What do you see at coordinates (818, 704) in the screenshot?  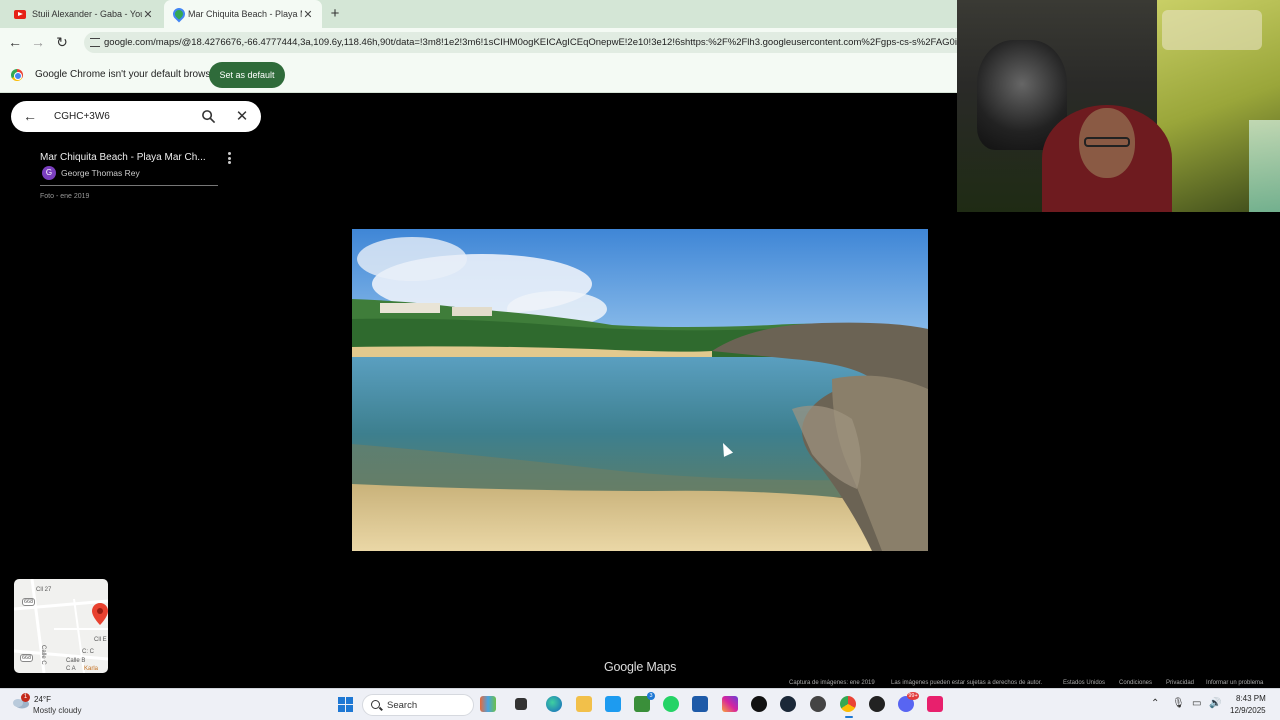 I see `obs-icon` at bounding box center [818, 704].